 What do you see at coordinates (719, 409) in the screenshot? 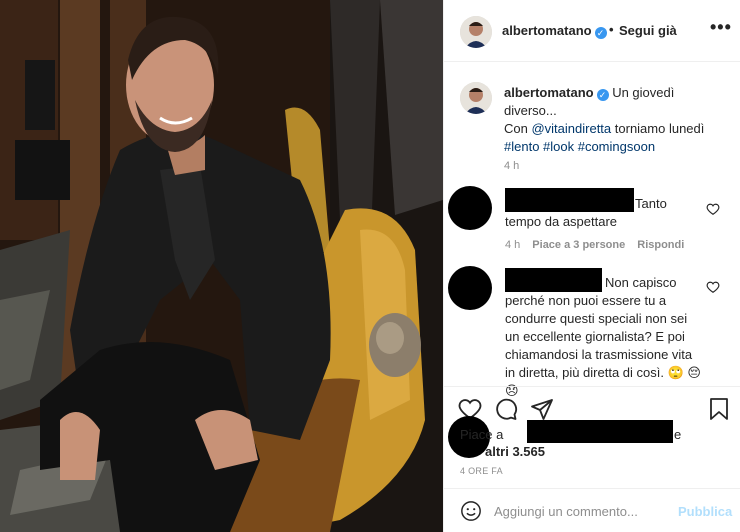
I see `bookmark-icon` at bounding box center [719, 409].